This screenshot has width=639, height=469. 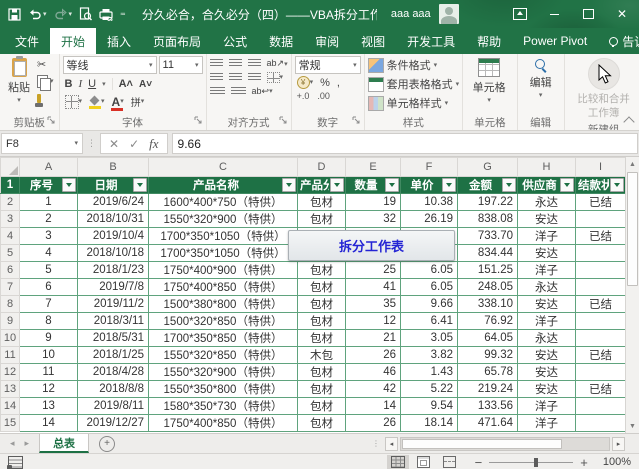 What do you see at coordinates (235, 41) in the screenshot?
I see `ribbon-tab-5: 公式` at bounding box center [235, 41].